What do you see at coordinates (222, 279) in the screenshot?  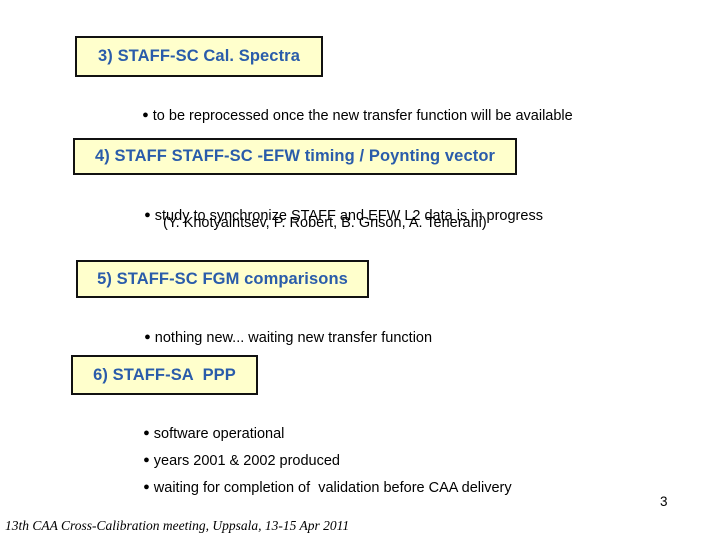 I see `section-heading-5: 5) STAFF-SC FGM comparisons` at bounding box center [222, 279].